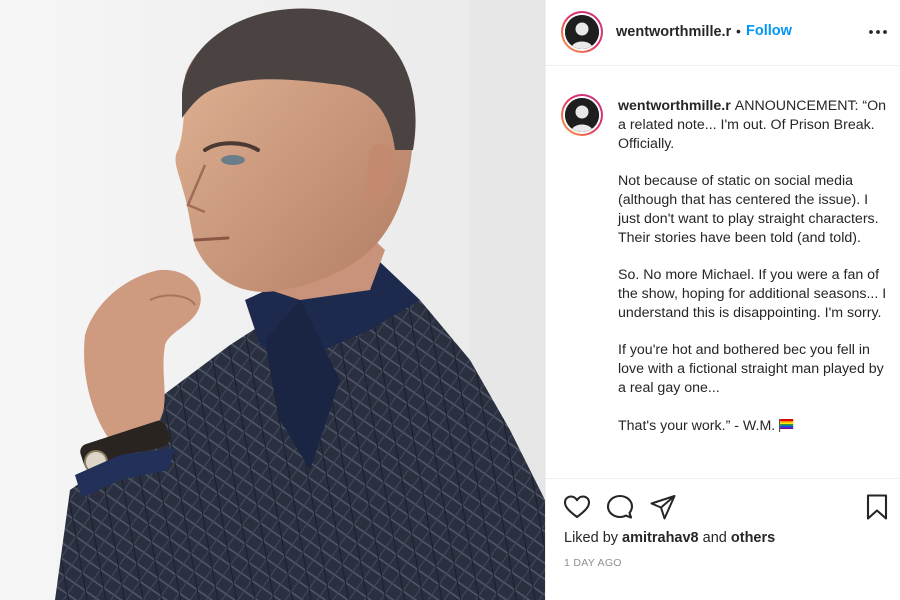  I want to click on follow-button: Follow, so click(769, 31).